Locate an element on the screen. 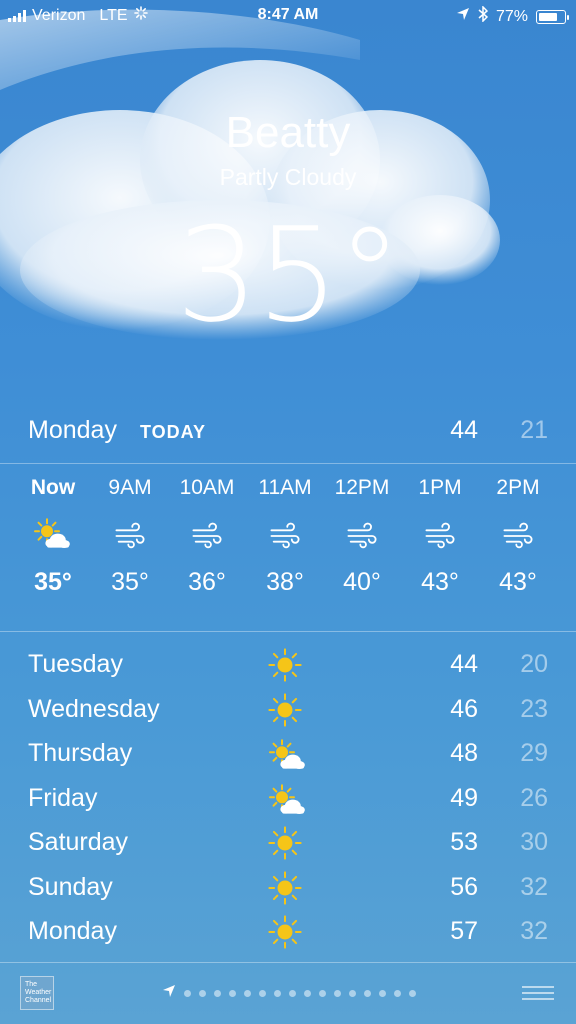 The height and width of the screenshot is (1024, 576). status-bar: Verizon LTE 8:47 AM 77% is located at coordinates (288, 15).